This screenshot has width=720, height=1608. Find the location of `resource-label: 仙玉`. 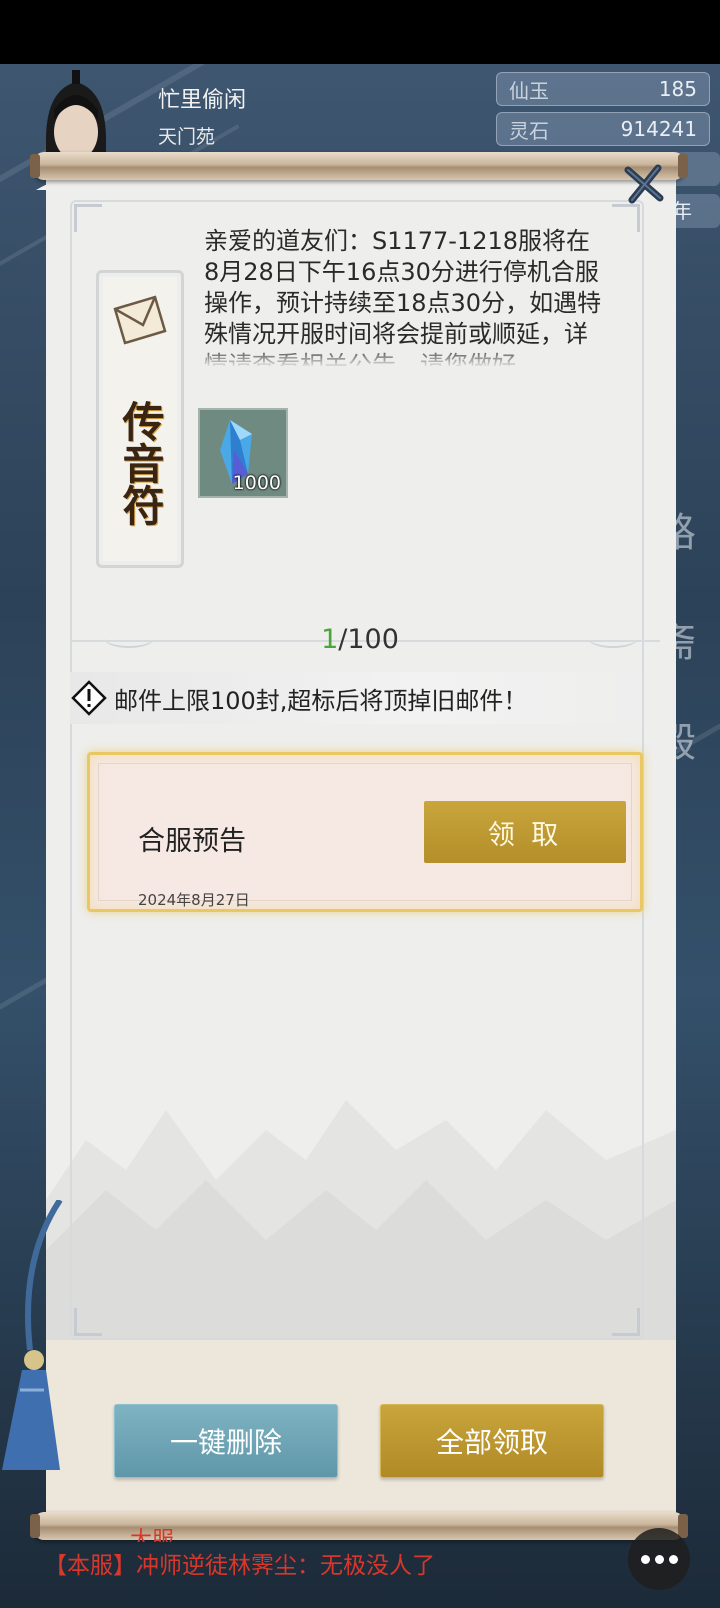

resource-label: 仙玉 is located at coordinates (529, 90).